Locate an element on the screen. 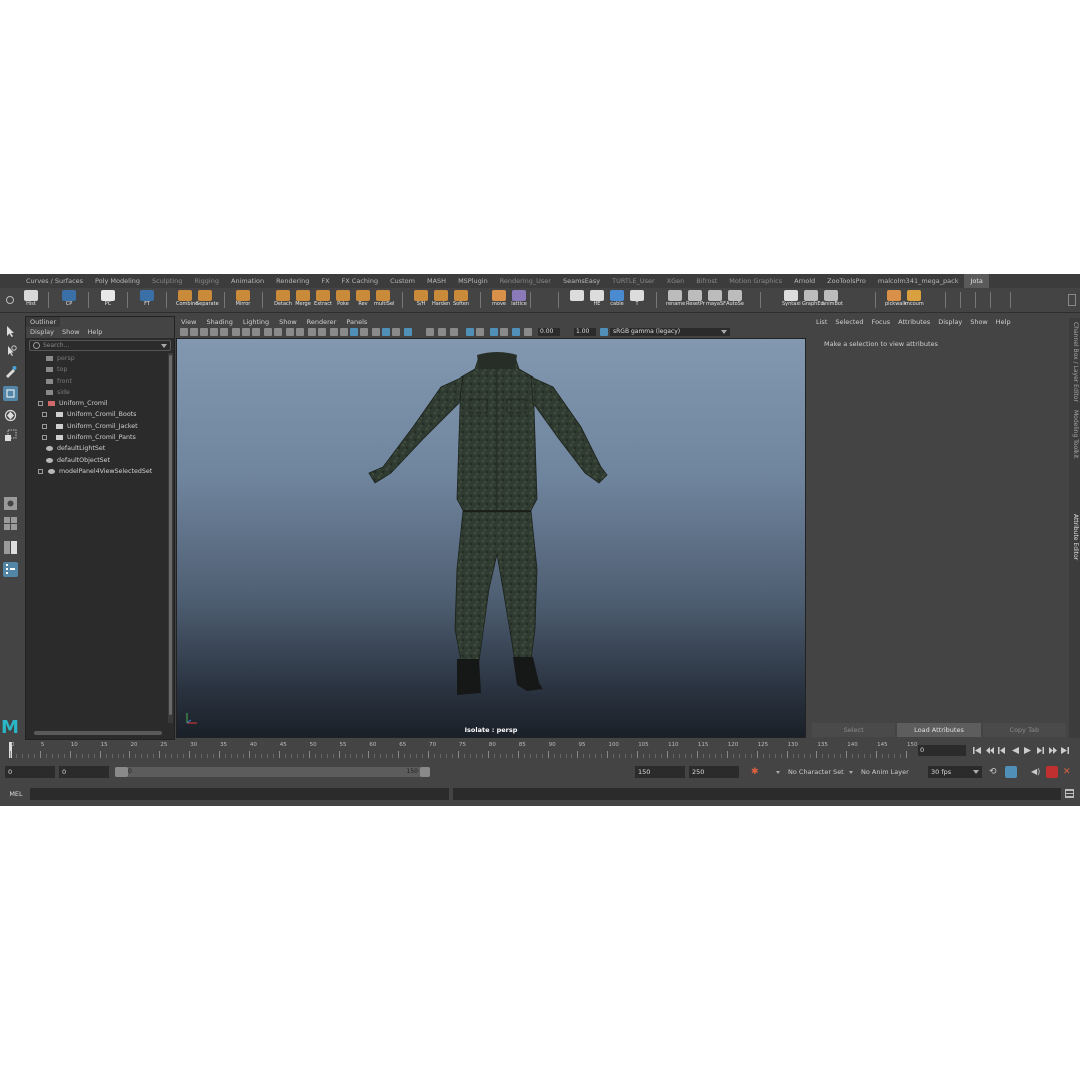 The image size is (1080, 1080). shelf-button-3: FT is located at coordinates (147, 300).